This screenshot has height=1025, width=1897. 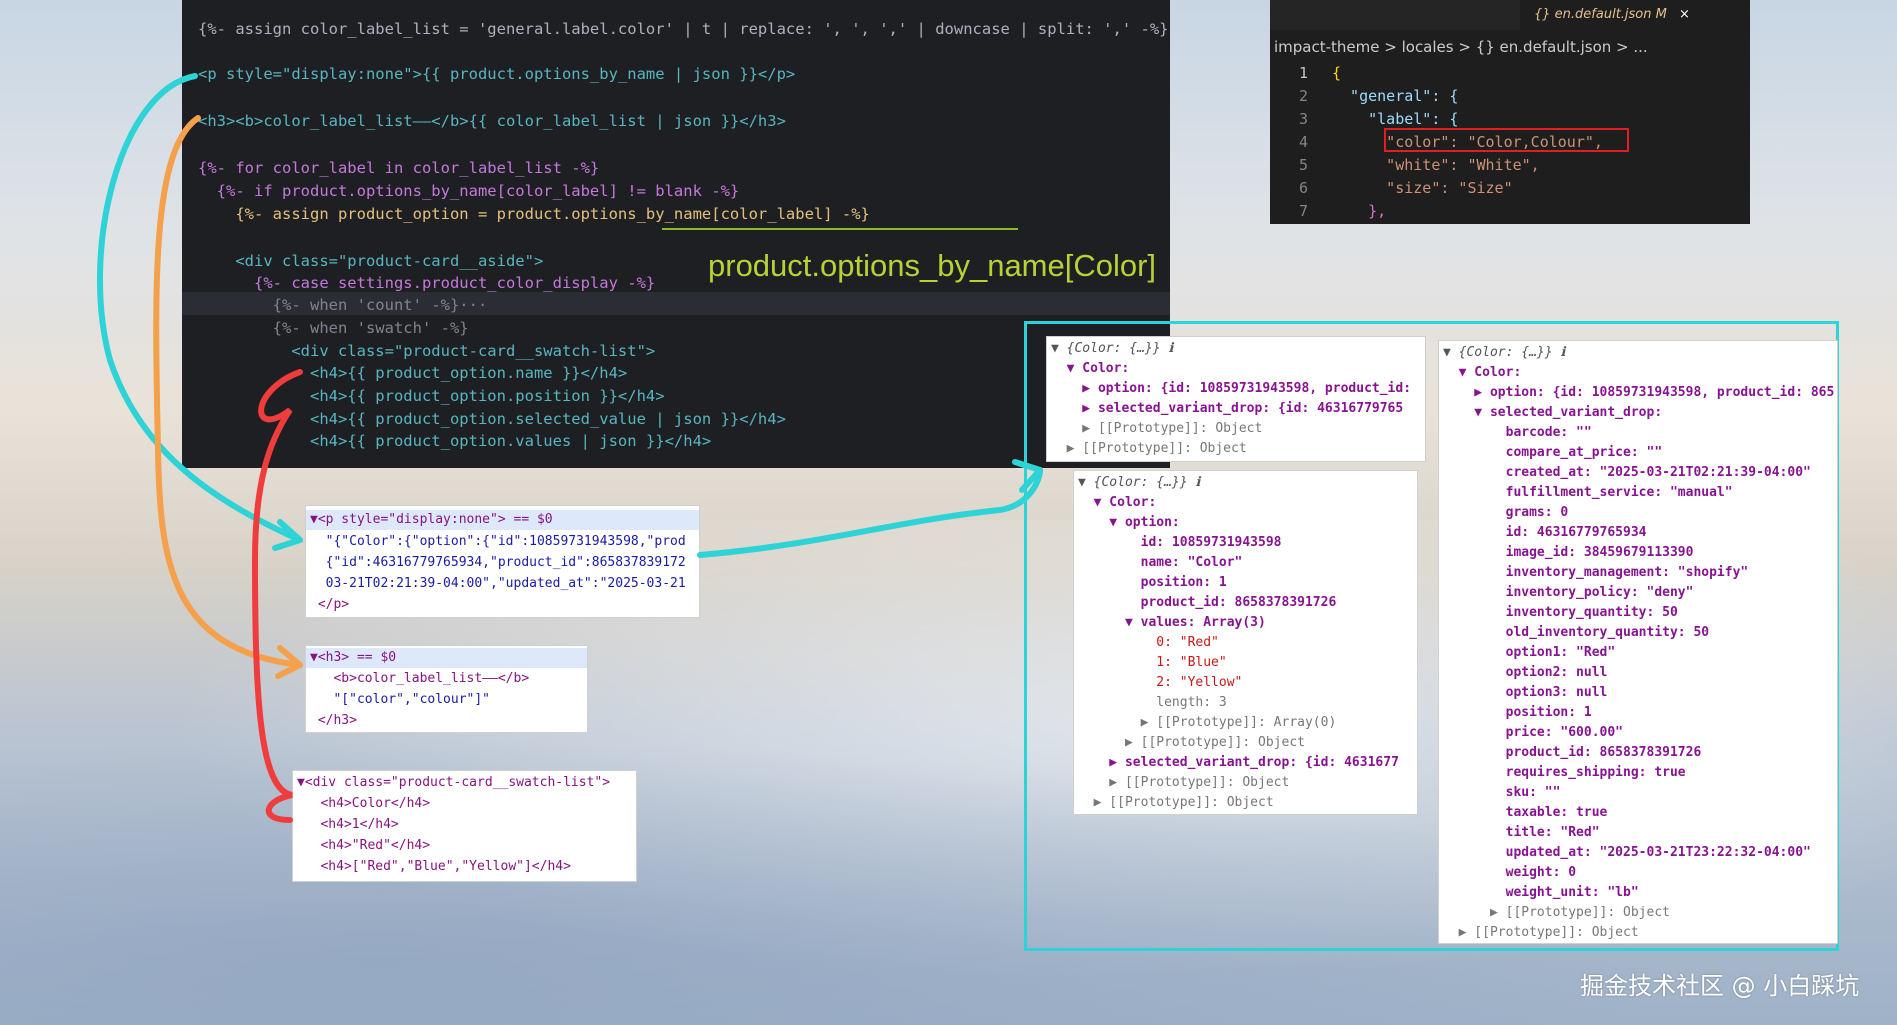 What do you see at coordinates (1238, 762) in the screenshot?
I see `console-line: ▶ selected_variant_drop: {id: 4631677` at bounding box center [1238, 762].